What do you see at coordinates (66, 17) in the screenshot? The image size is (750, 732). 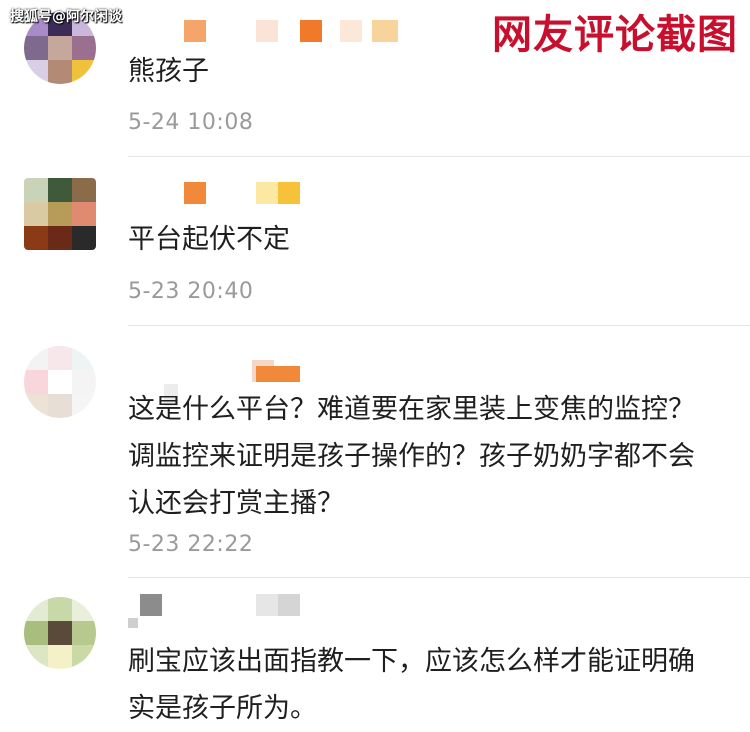 I see `watermark: 搜狐号@阿尔闲谈` at bounding box center [66, 17].